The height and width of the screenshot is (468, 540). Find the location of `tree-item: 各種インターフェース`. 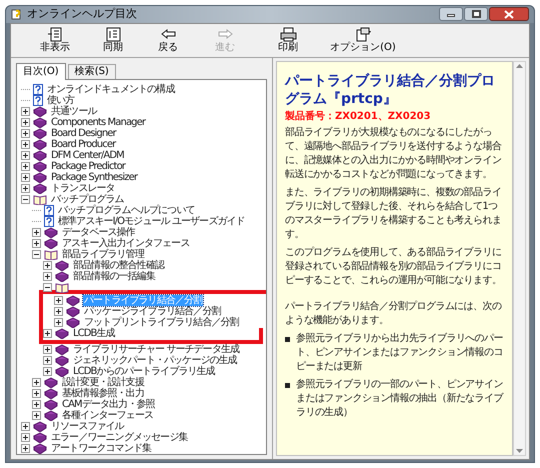

tree-item: 各種インターフェース is located at coordinates (107, 415).